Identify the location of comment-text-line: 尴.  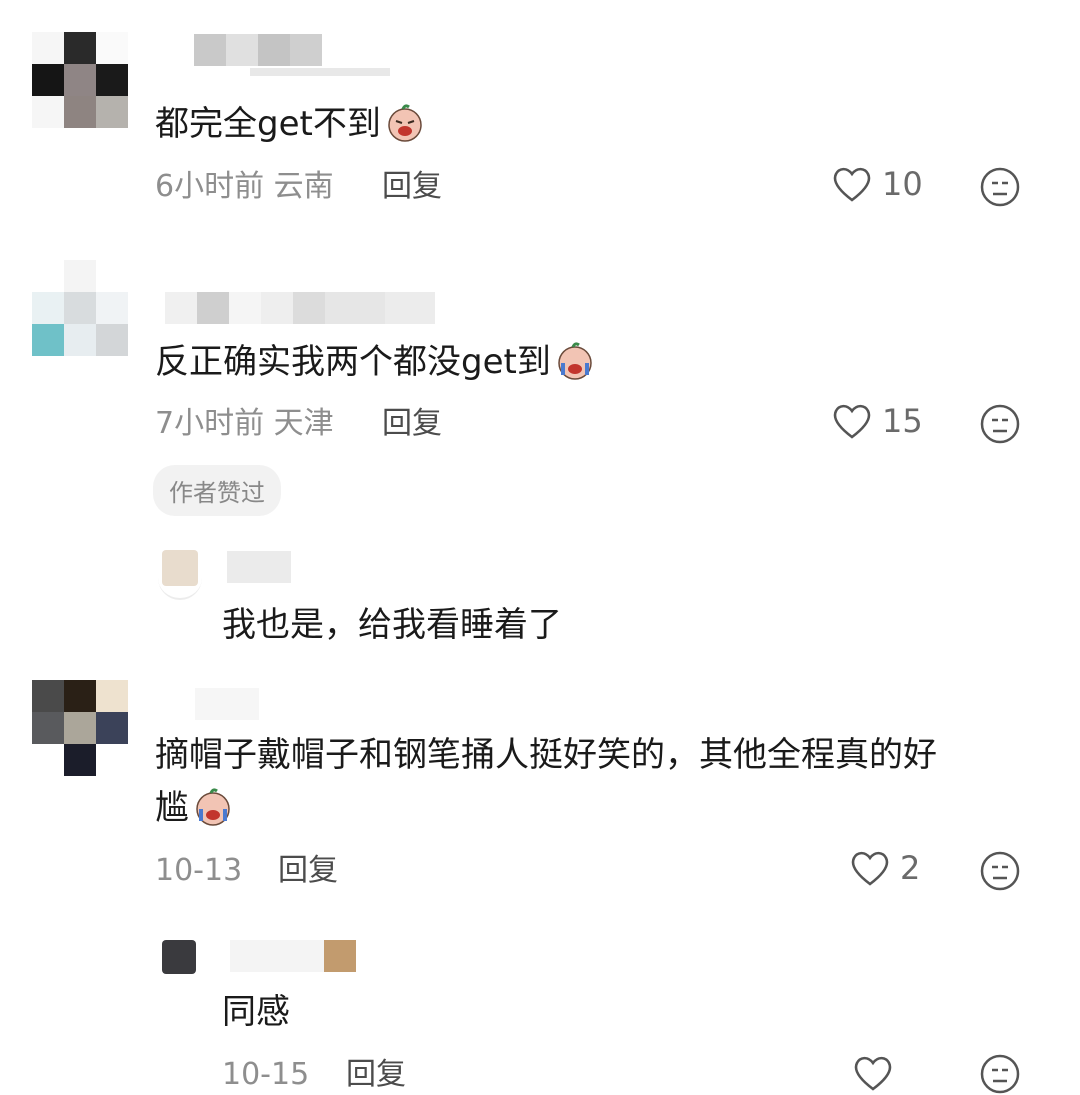
(172, 808).